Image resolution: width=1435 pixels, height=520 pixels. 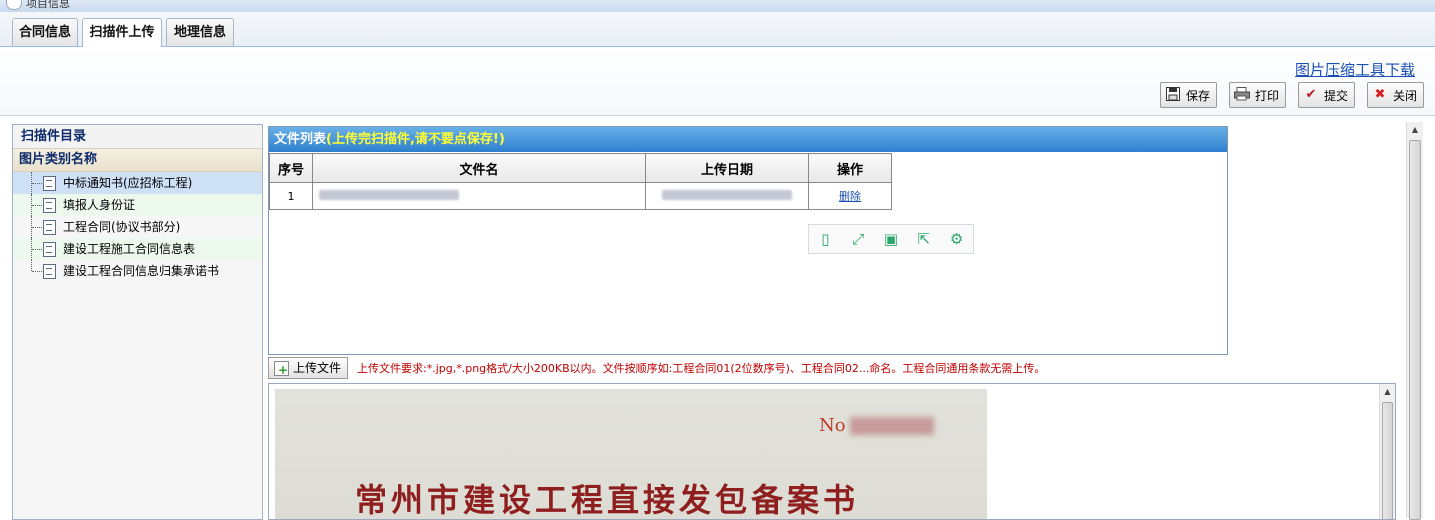 What do you see at coordinates (300, 139) in the screenshot?
I see `file-list-title: 文件列表` at bounding box center [300, 139].